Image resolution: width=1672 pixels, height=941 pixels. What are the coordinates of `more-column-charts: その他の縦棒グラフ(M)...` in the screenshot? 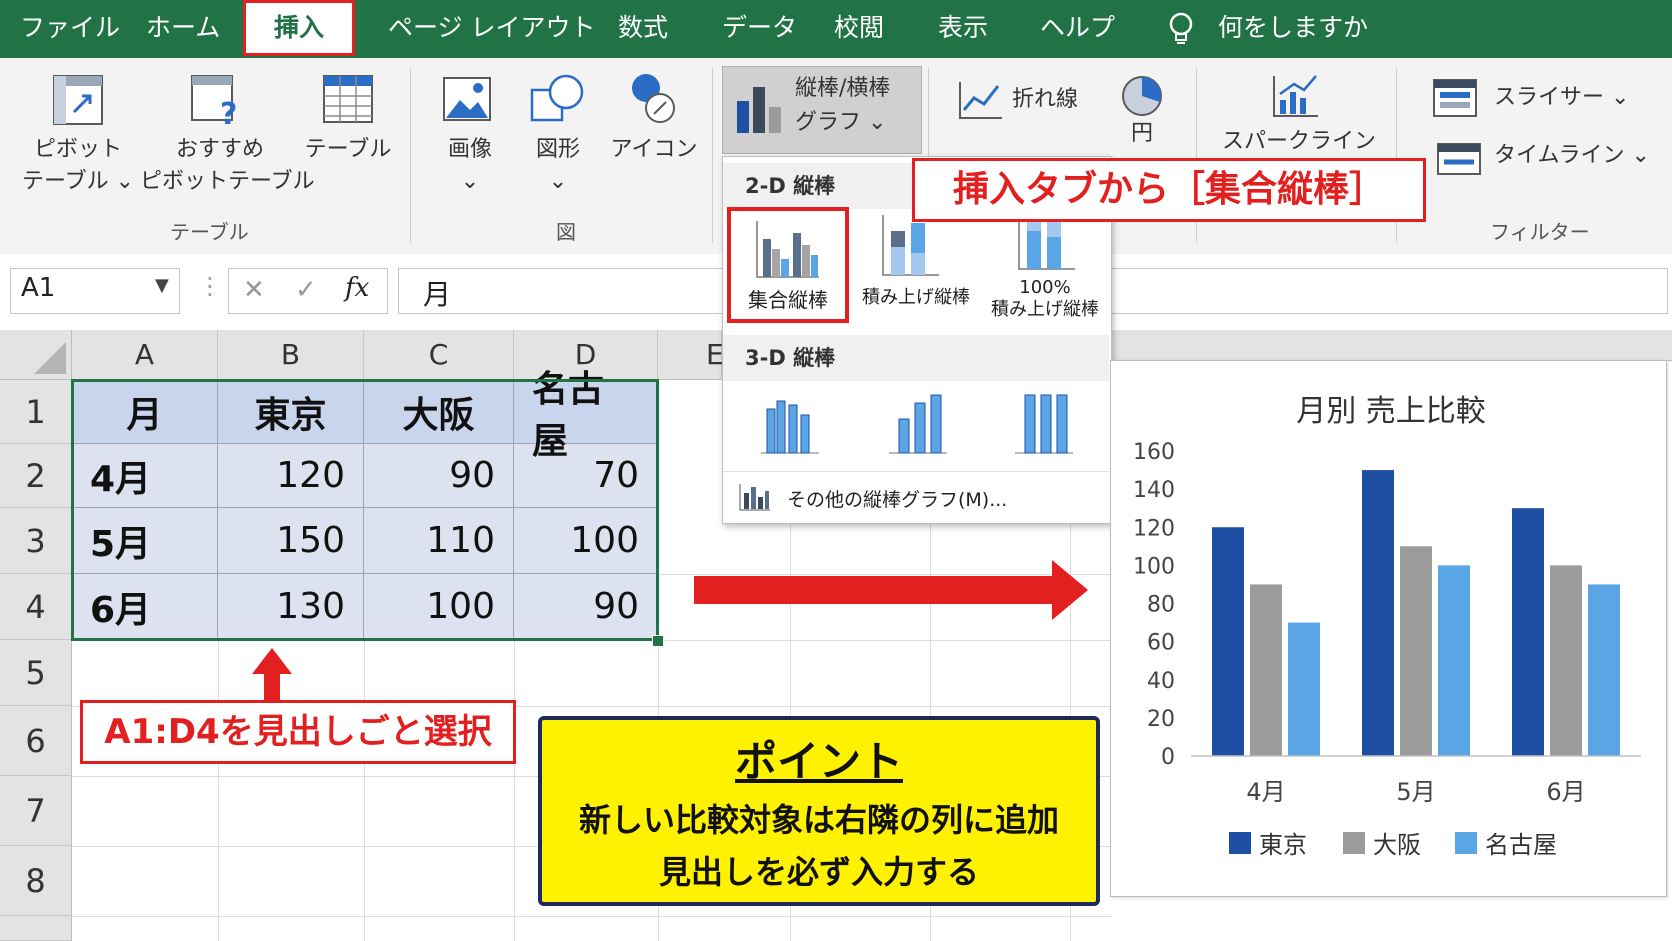 It's located at (916, 497).